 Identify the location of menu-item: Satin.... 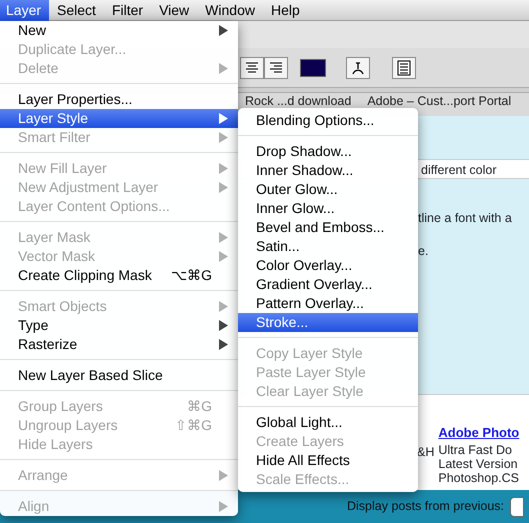
(328, 246).